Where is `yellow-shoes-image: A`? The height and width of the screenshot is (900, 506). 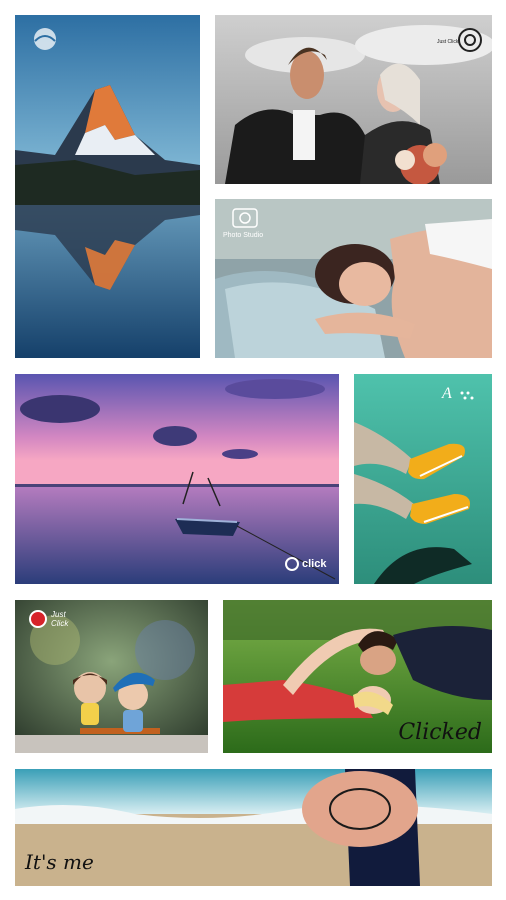
yellow-shoes-image: A is located at coordinates (423, 479).